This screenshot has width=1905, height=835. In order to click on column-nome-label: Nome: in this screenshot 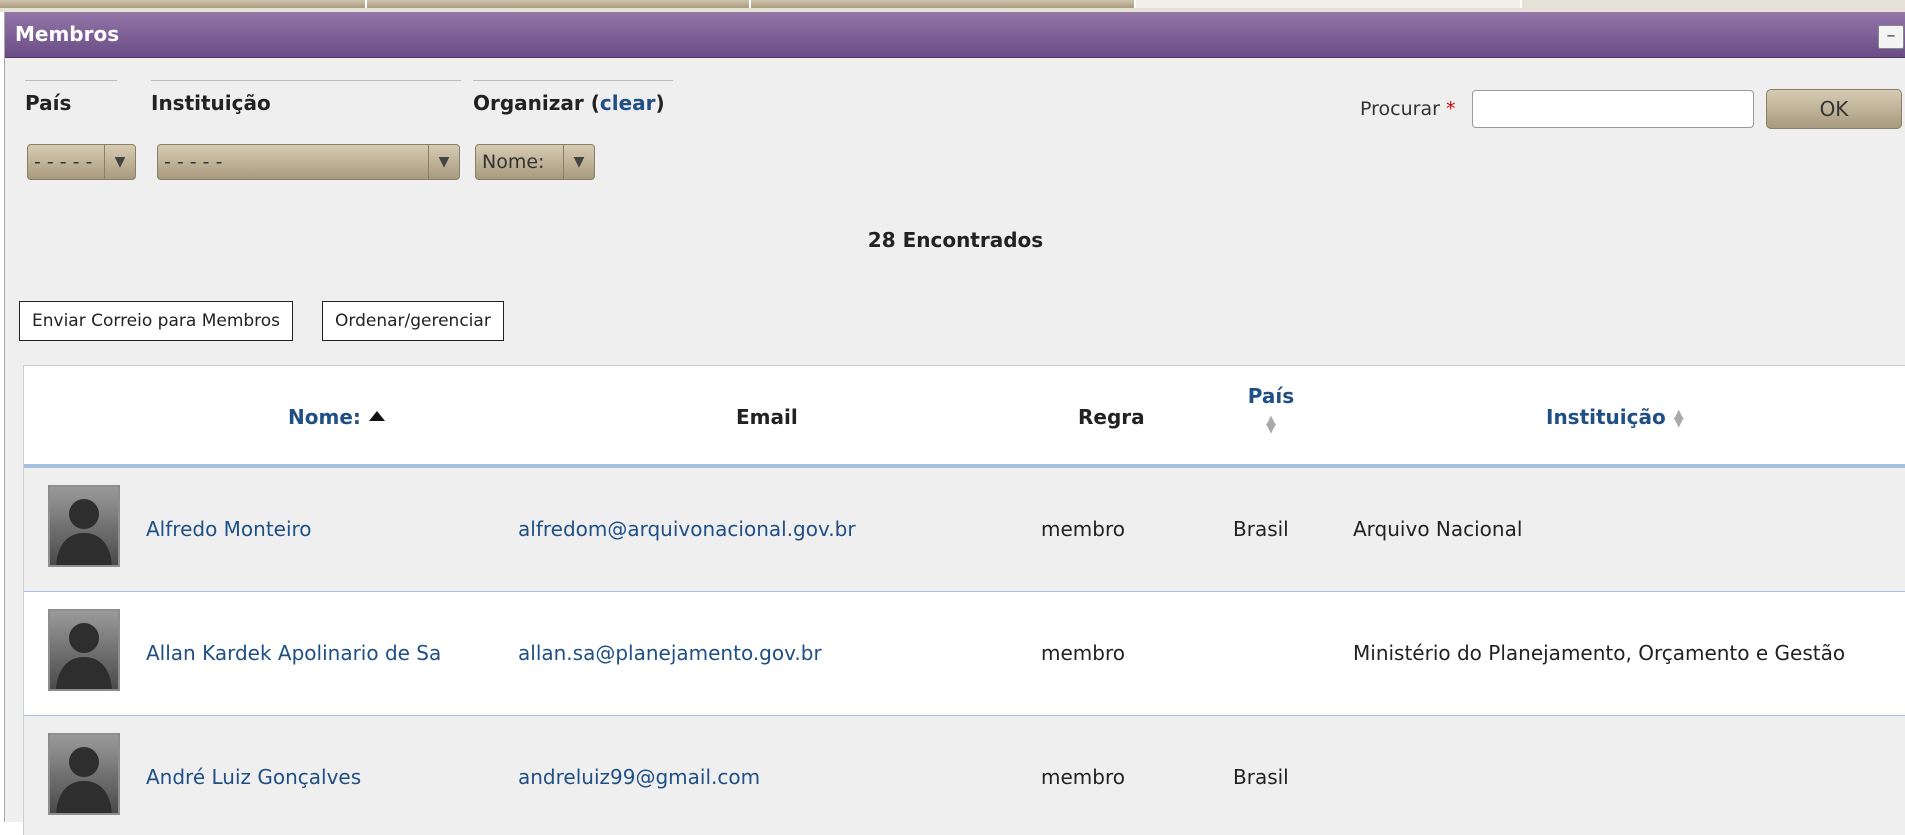, I will do `click(324, 417)`.